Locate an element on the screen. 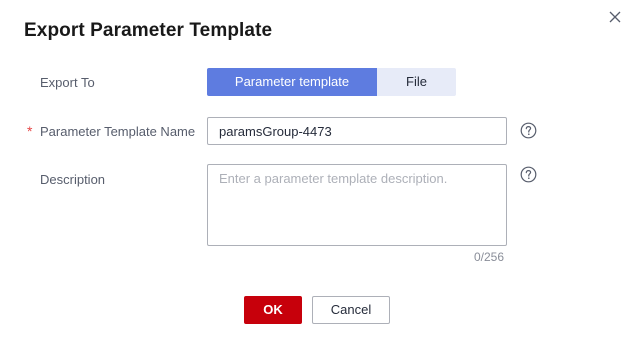  ok-button: OK is located at coordinates (273, 310).